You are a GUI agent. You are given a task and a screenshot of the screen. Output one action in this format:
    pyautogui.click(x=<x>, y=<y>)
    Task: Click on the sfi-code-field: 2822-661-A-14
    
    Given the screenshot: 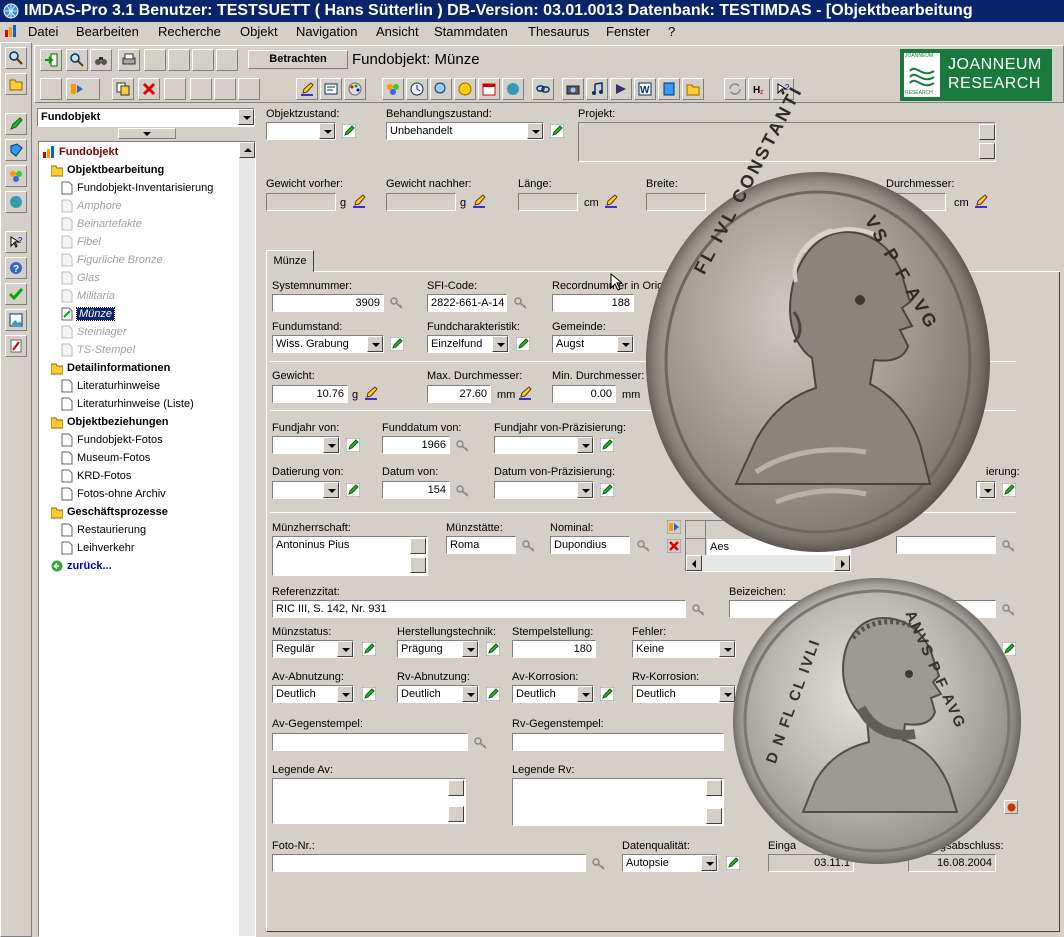 What is the action you would take?
    pyautogui.click(x=467, y=303)
    